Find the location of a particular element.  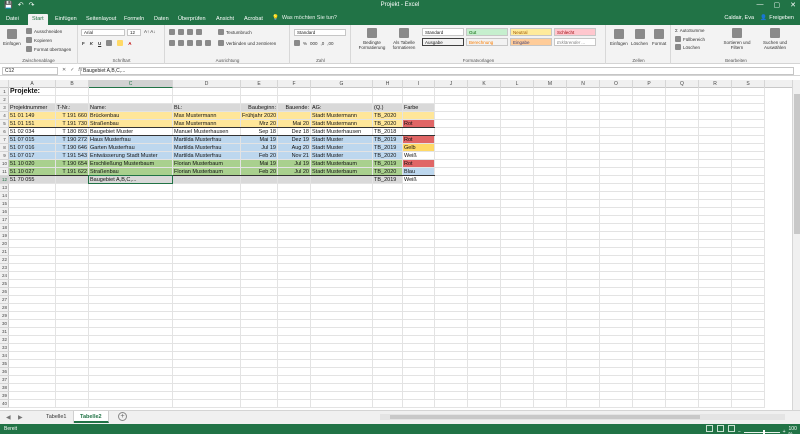

cell-a15 is located at coordinates (32, 204).